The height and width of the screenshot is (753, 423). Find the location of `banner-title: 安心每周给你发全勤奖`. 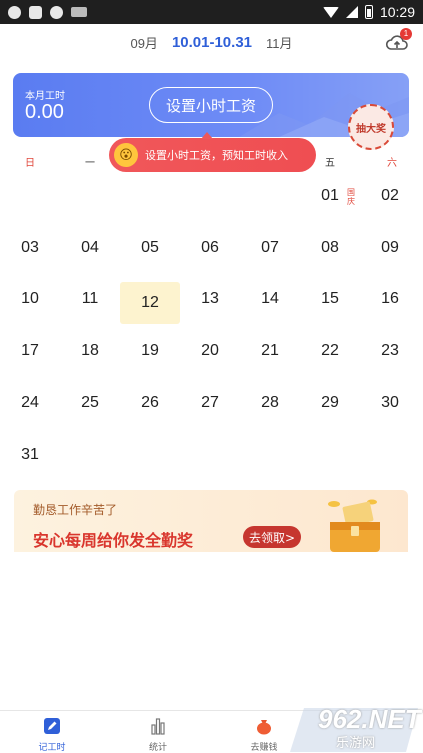

banner-title: 安心每周给你发全勤奖 is located at coordinates (113, 539).